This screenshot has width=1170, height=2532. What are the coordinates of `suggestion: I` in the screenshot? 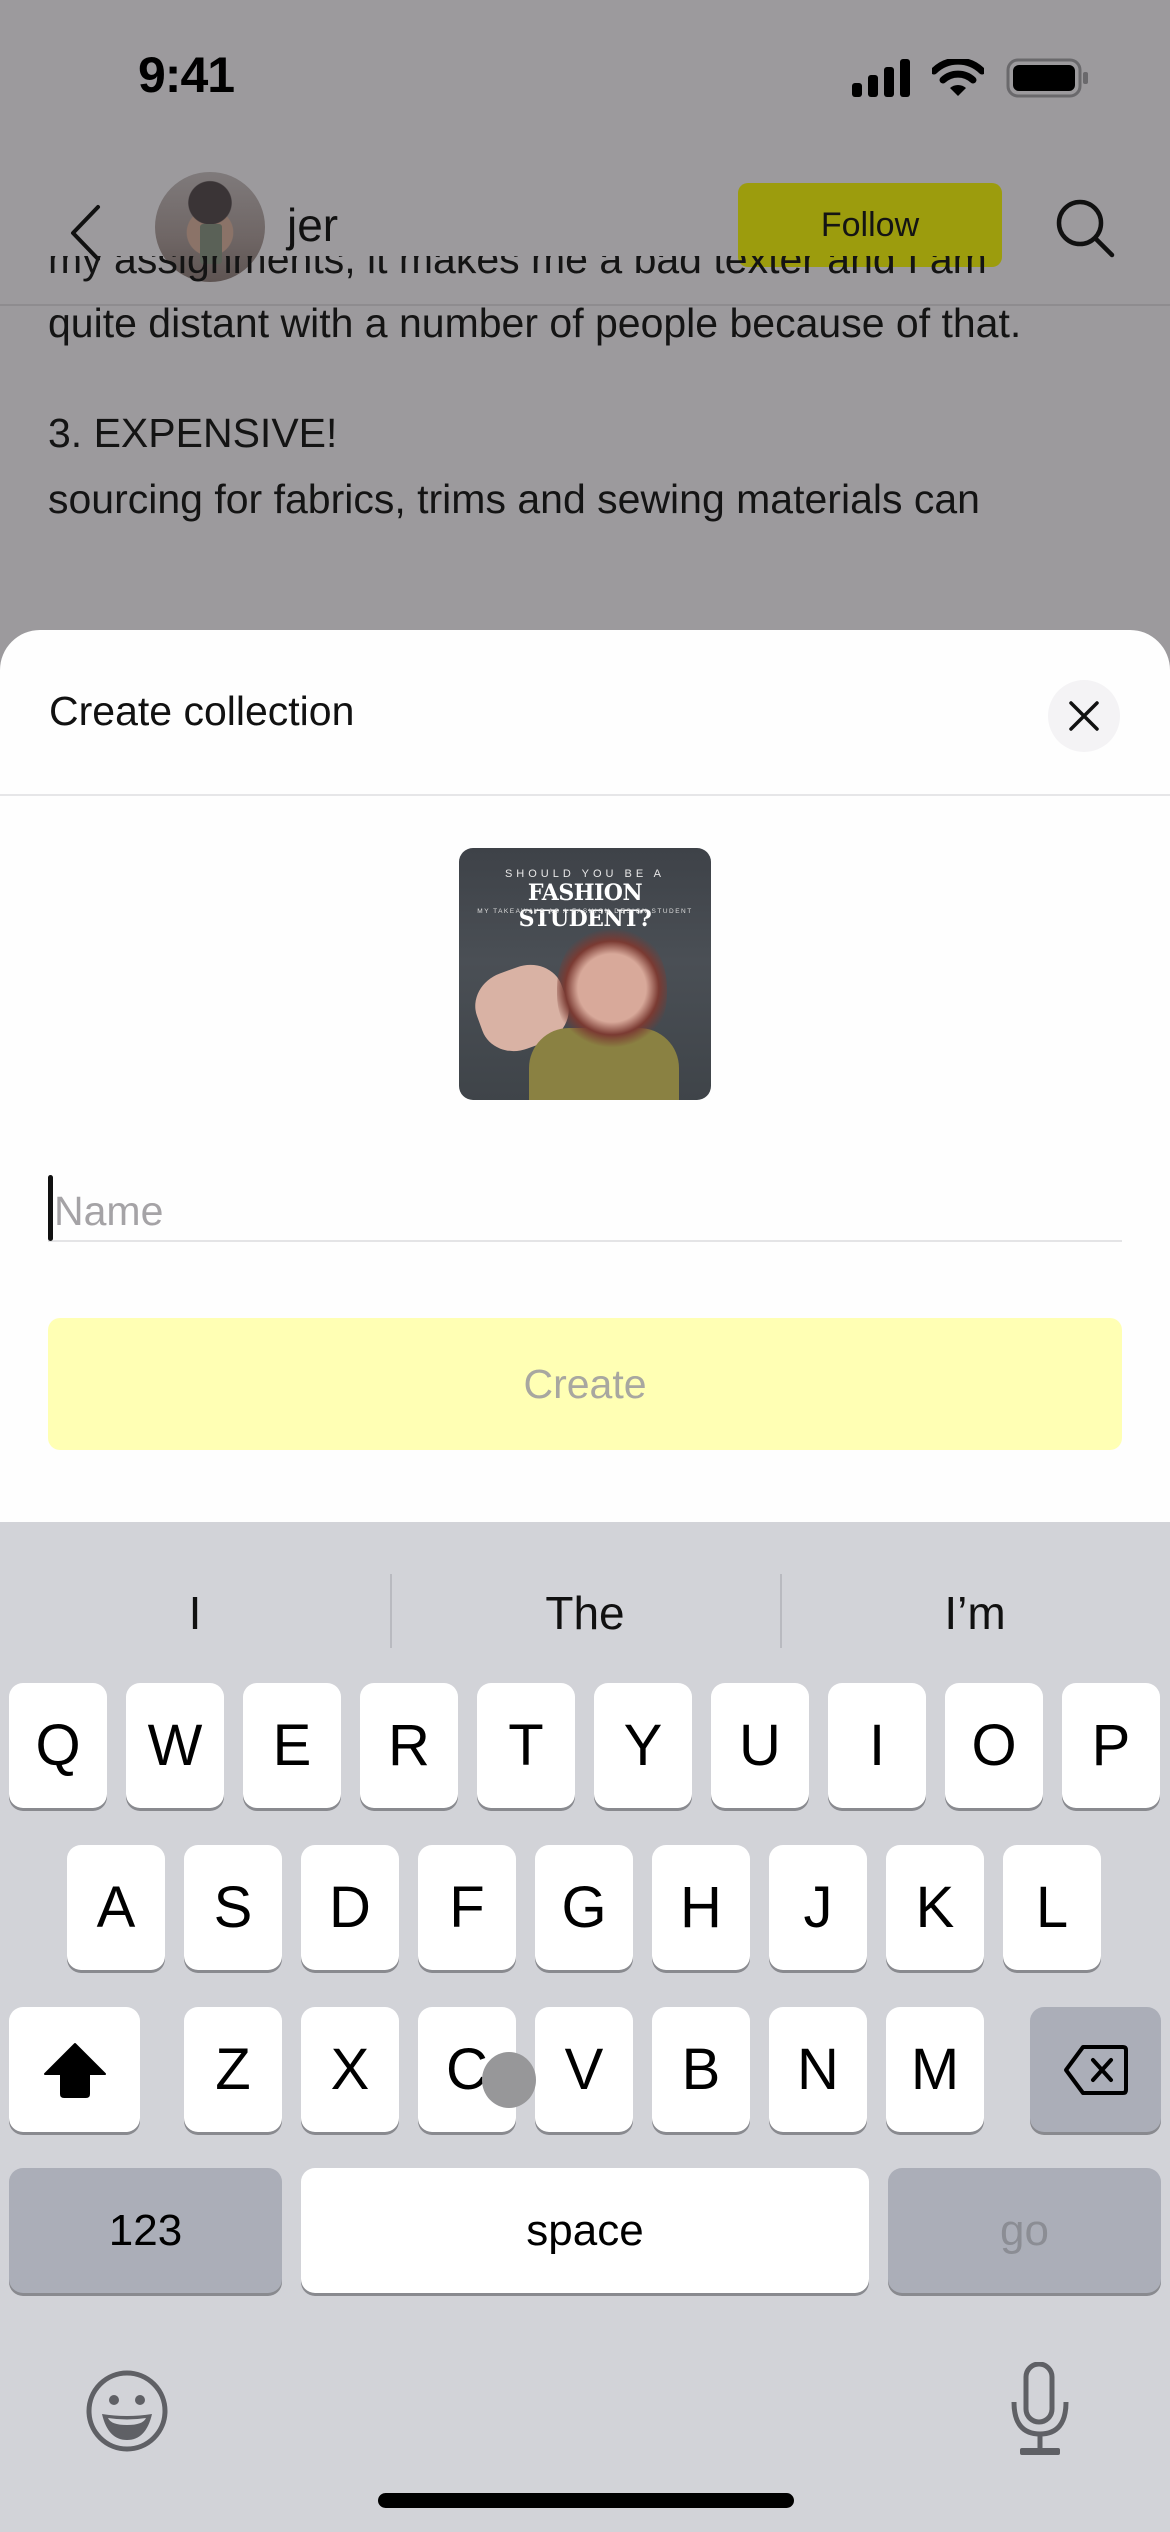 It's located at (195, 1613).